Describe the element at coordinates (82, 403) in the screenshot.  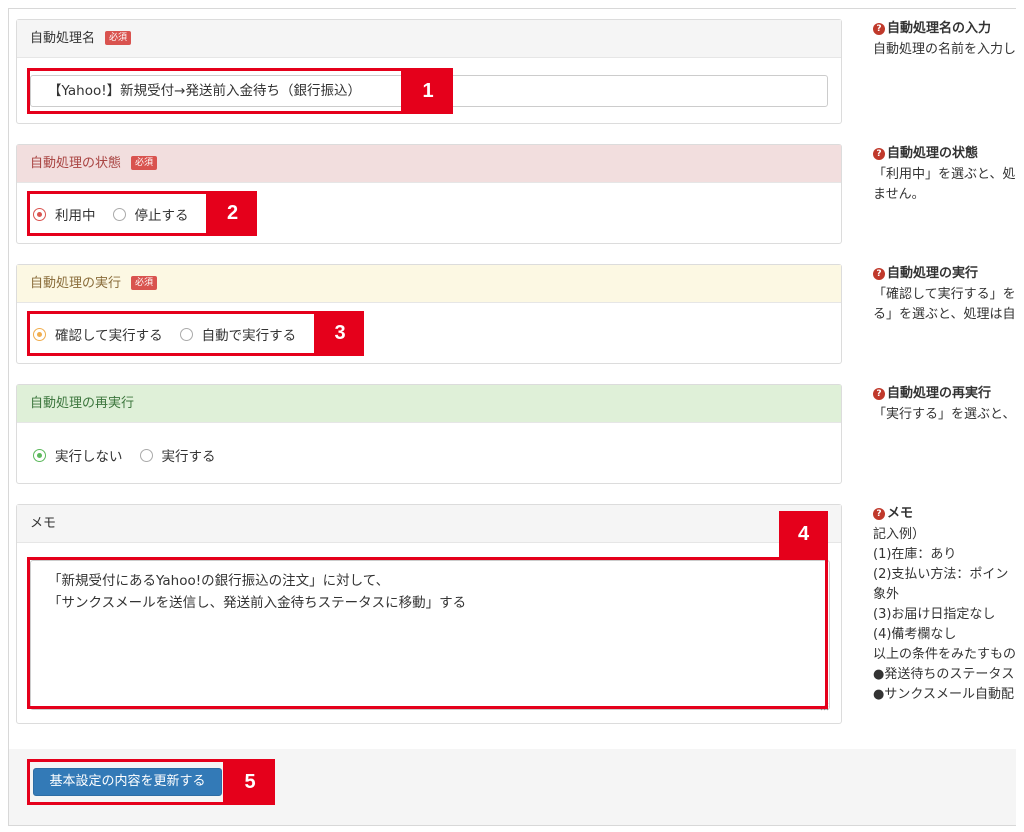
I see `rerun-panel-title: 自動処理の再実行` at that location.